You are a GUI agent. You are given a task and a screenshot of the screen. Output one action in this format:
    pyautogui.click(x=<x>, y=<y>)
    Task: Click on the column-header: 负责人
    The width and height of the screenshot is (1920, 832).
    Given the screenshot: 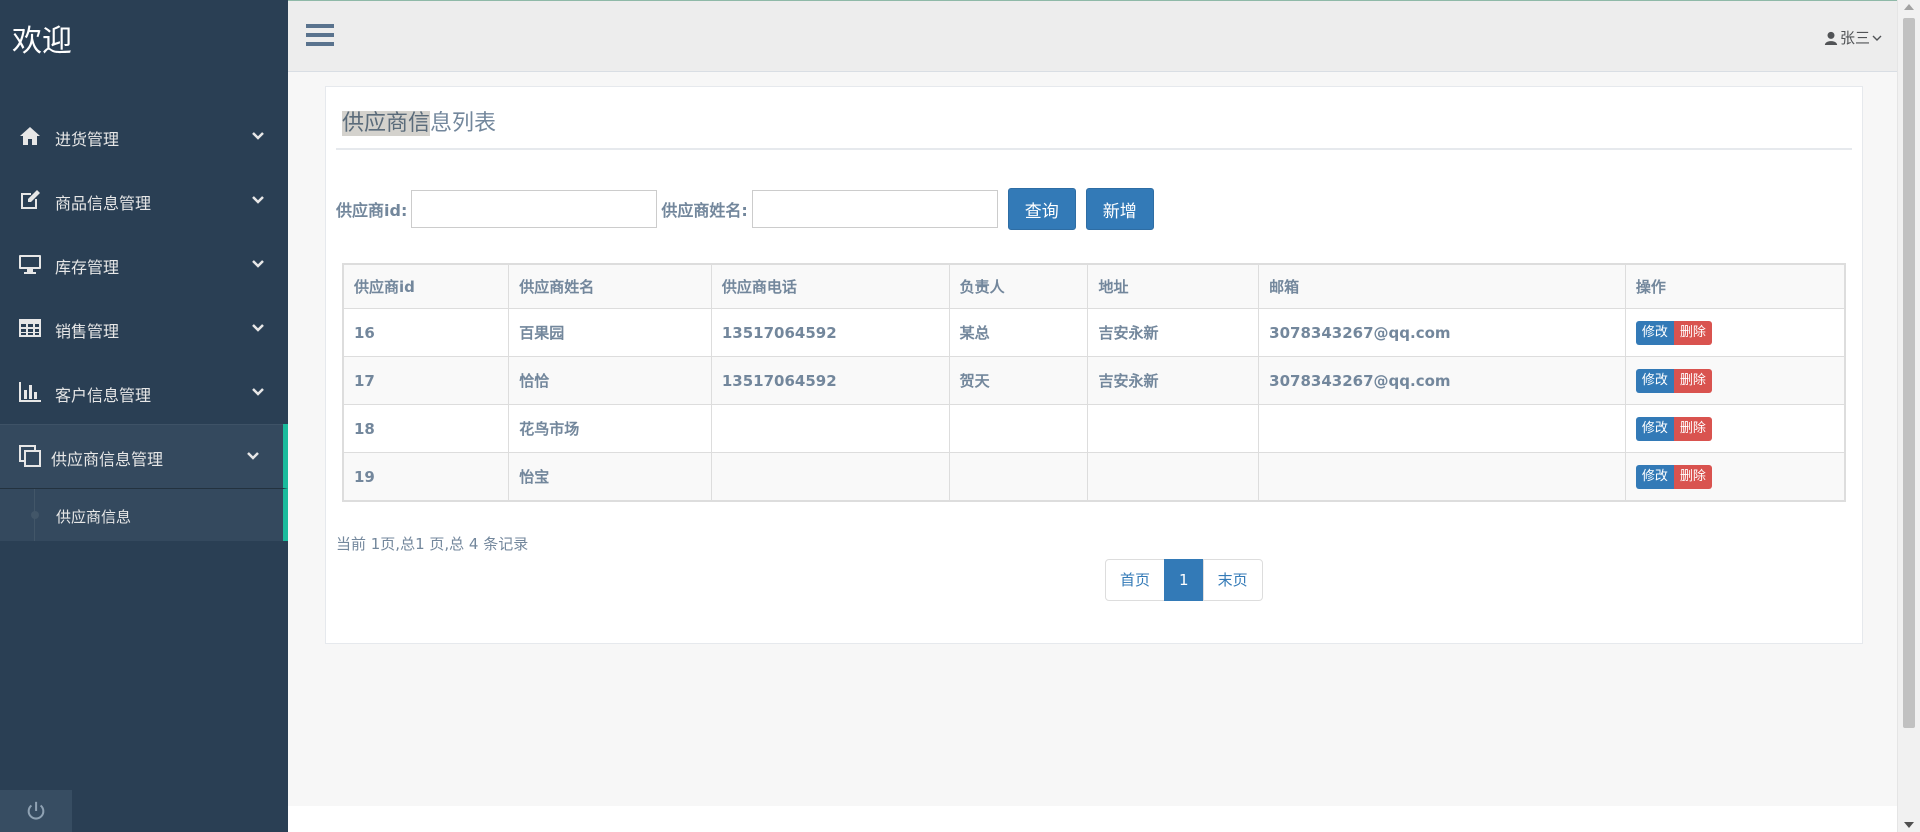 What is the action you would take?
    pyautogui.click(x=1018, y=286)
    